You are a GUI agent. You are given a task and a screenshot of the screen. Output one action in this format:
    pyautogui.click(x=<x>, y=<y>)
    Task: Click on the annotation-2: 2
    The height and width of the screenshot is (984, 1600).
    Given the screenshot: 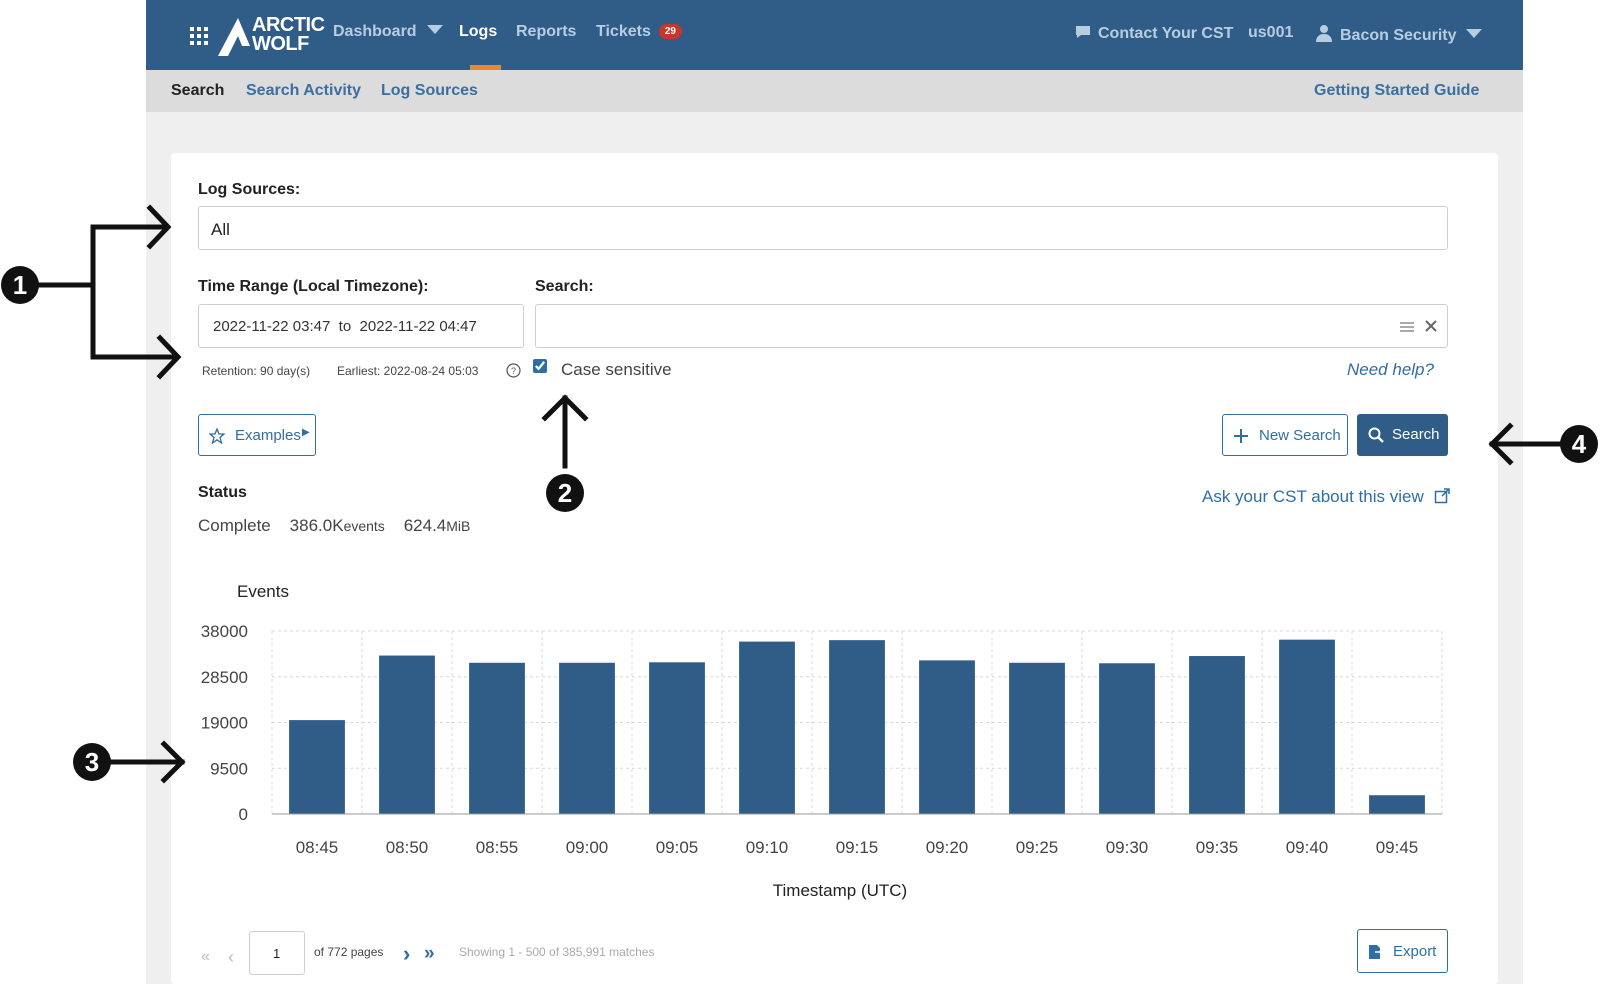 What is the action you would take?
    pyautogui.click(x=565, y=493)
    